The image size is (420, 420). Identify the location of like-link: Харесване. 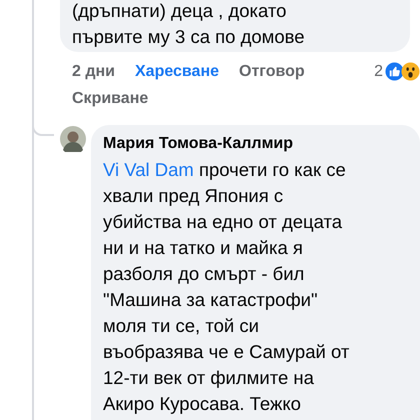
(177, 71).